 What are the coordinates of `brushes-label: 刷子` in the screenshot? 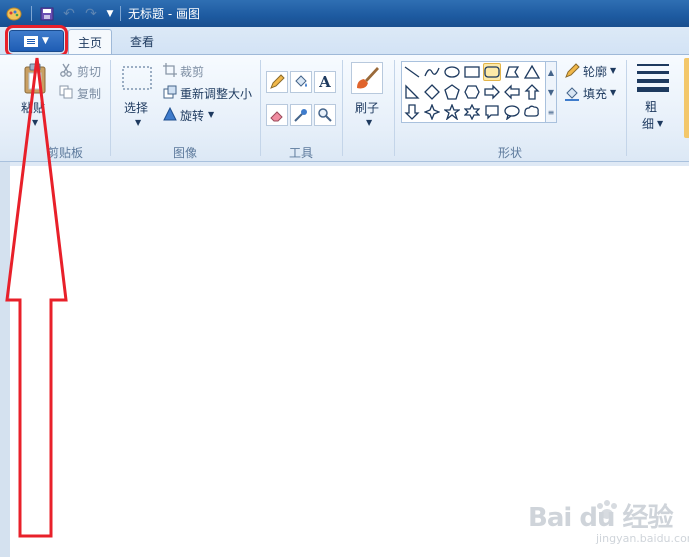 It's located at (367, 107).